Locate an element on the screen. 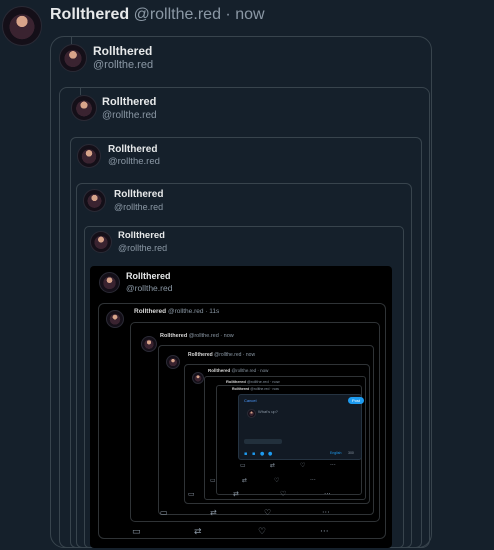 Image resolution: width=494 pixels, height=550 pixels. emoji-icon: ● is located at coordinates (262, 454).